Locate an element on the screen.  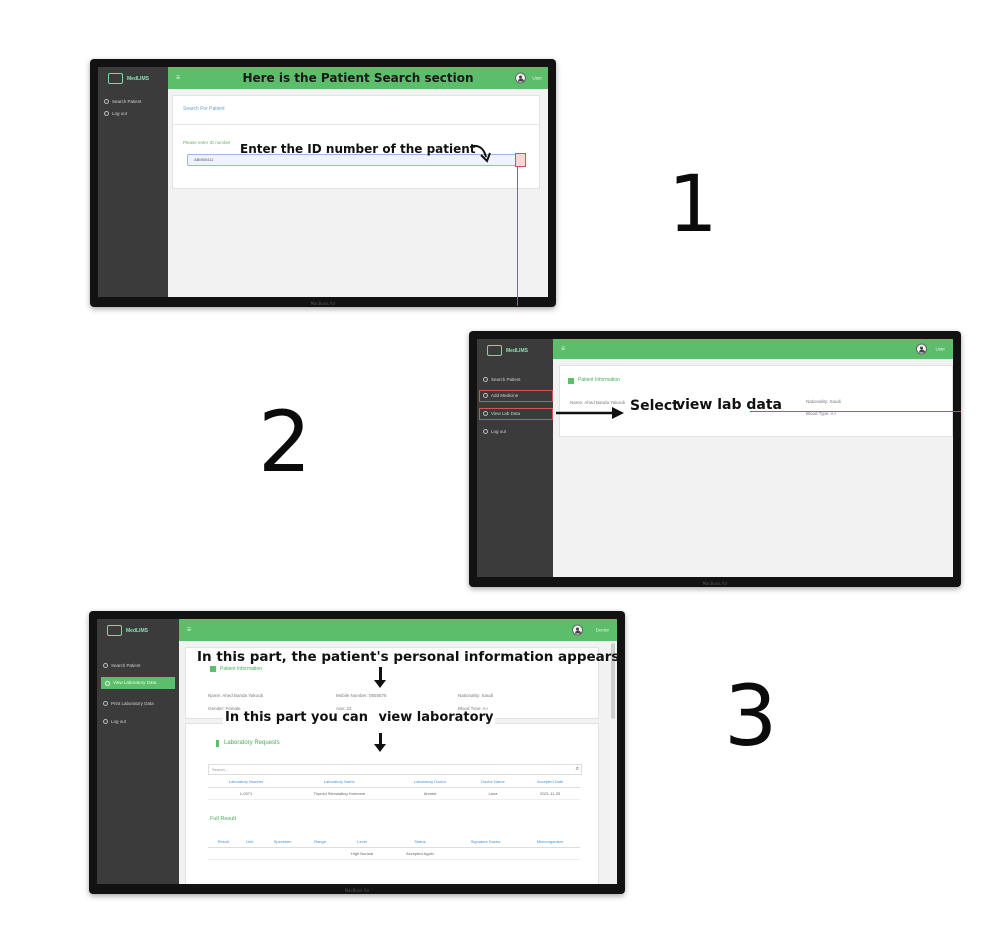
topbar: ≡ User is located at coordinates (753, 349).